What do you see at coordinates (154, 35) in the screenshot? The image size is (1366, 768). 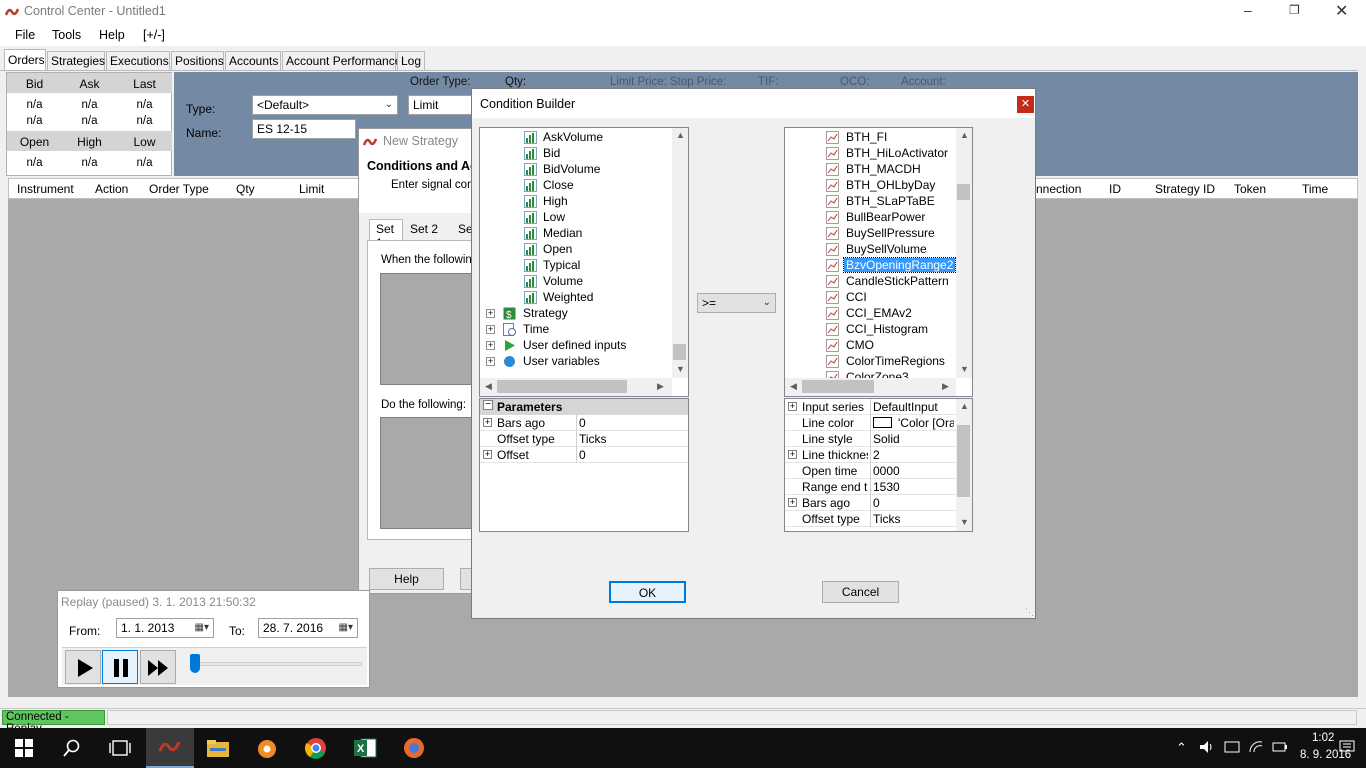 I see `menu-expand: [+/-]` at bounding box center [154, 35].